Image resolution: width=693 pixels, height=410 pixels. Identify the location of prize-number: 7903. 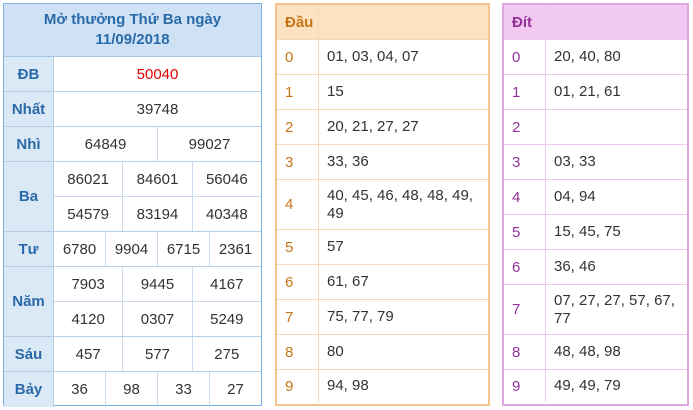
(88, 284).